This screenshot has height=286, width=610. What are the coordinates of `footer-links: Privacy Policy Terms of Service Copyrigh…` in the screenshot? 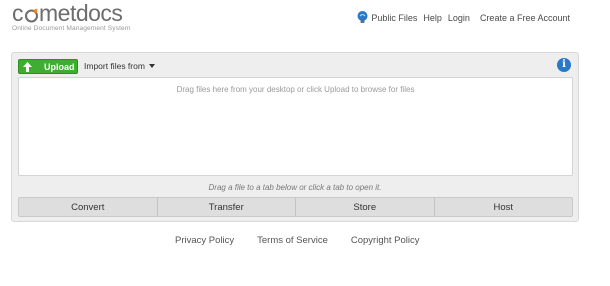 It's located at (297, 240).